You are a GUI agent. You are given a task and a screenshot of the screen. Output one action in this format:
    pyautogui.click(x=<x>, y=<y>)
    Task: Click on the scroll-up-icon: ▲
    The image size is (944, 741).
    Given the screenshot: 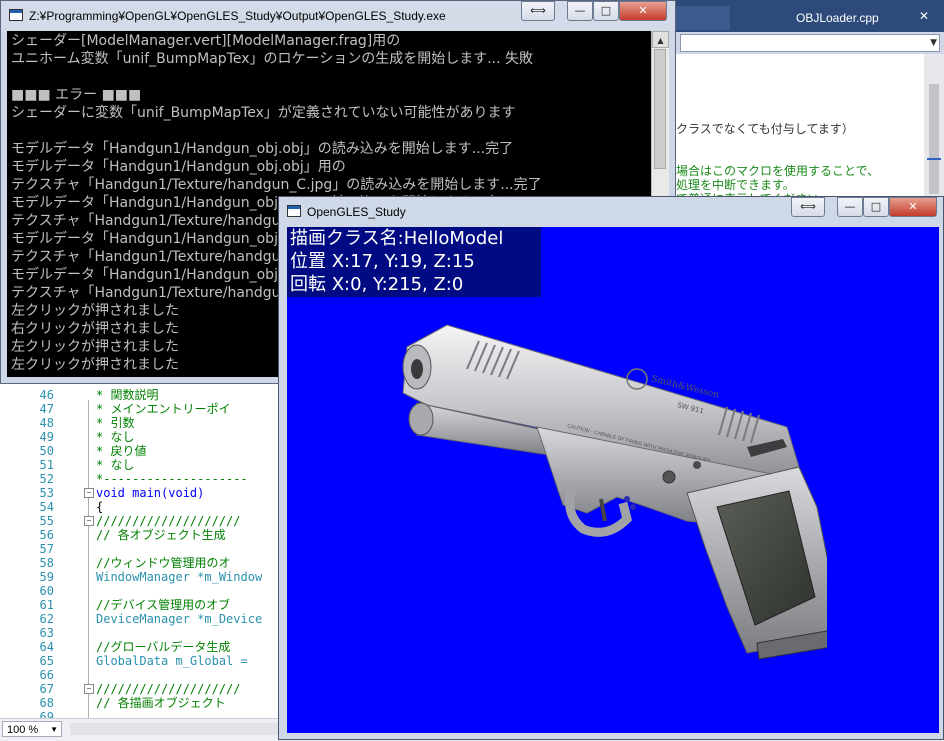 What is the action you would take?
    pyautogui.click(x=660, y=39)
    